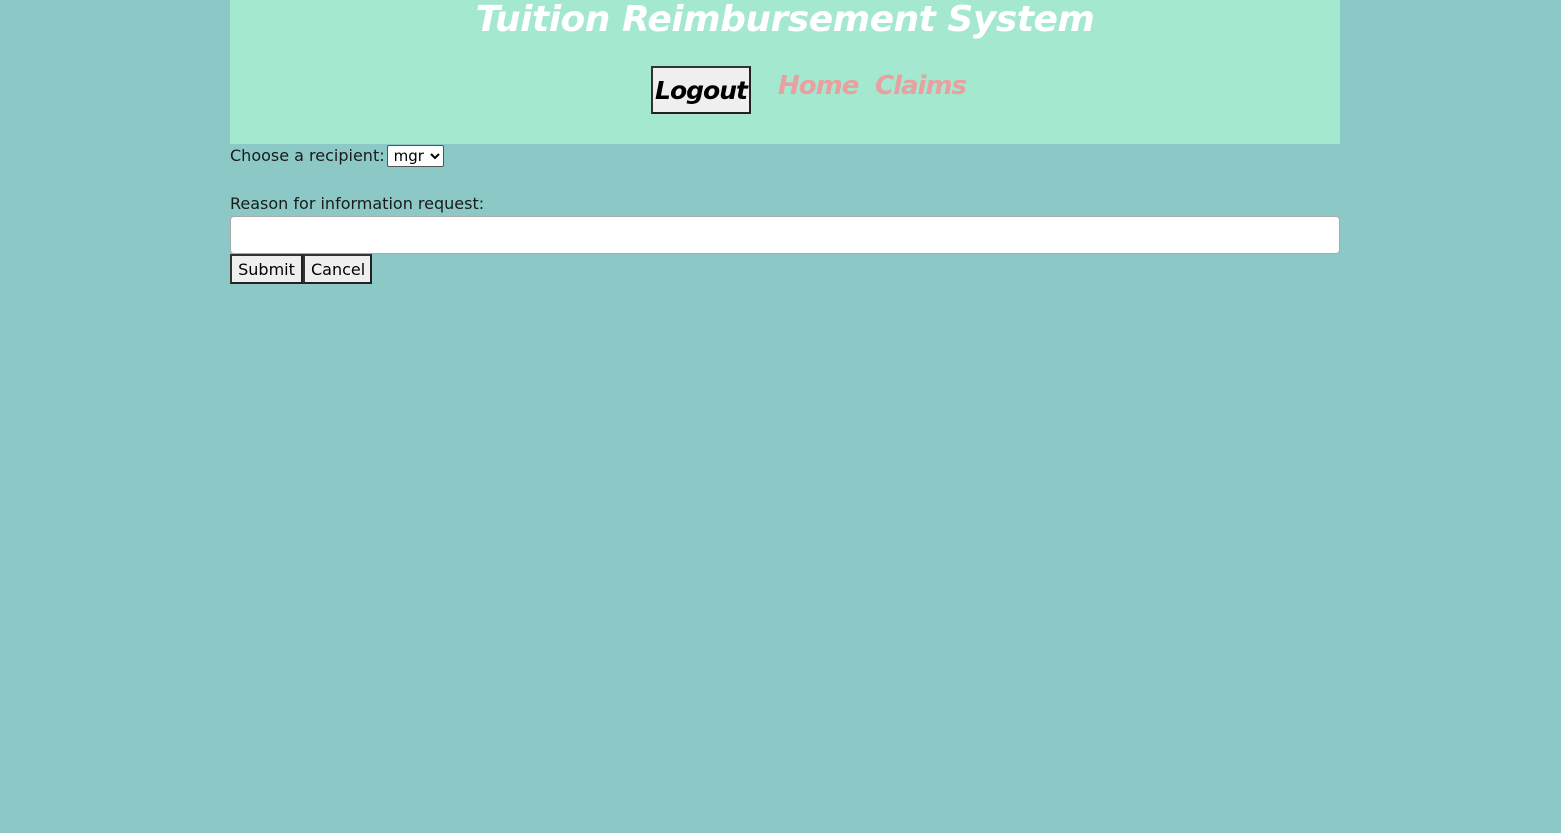 The image size is (1561, 833). I want to click on submit-button: Submit, so click(266, 269).